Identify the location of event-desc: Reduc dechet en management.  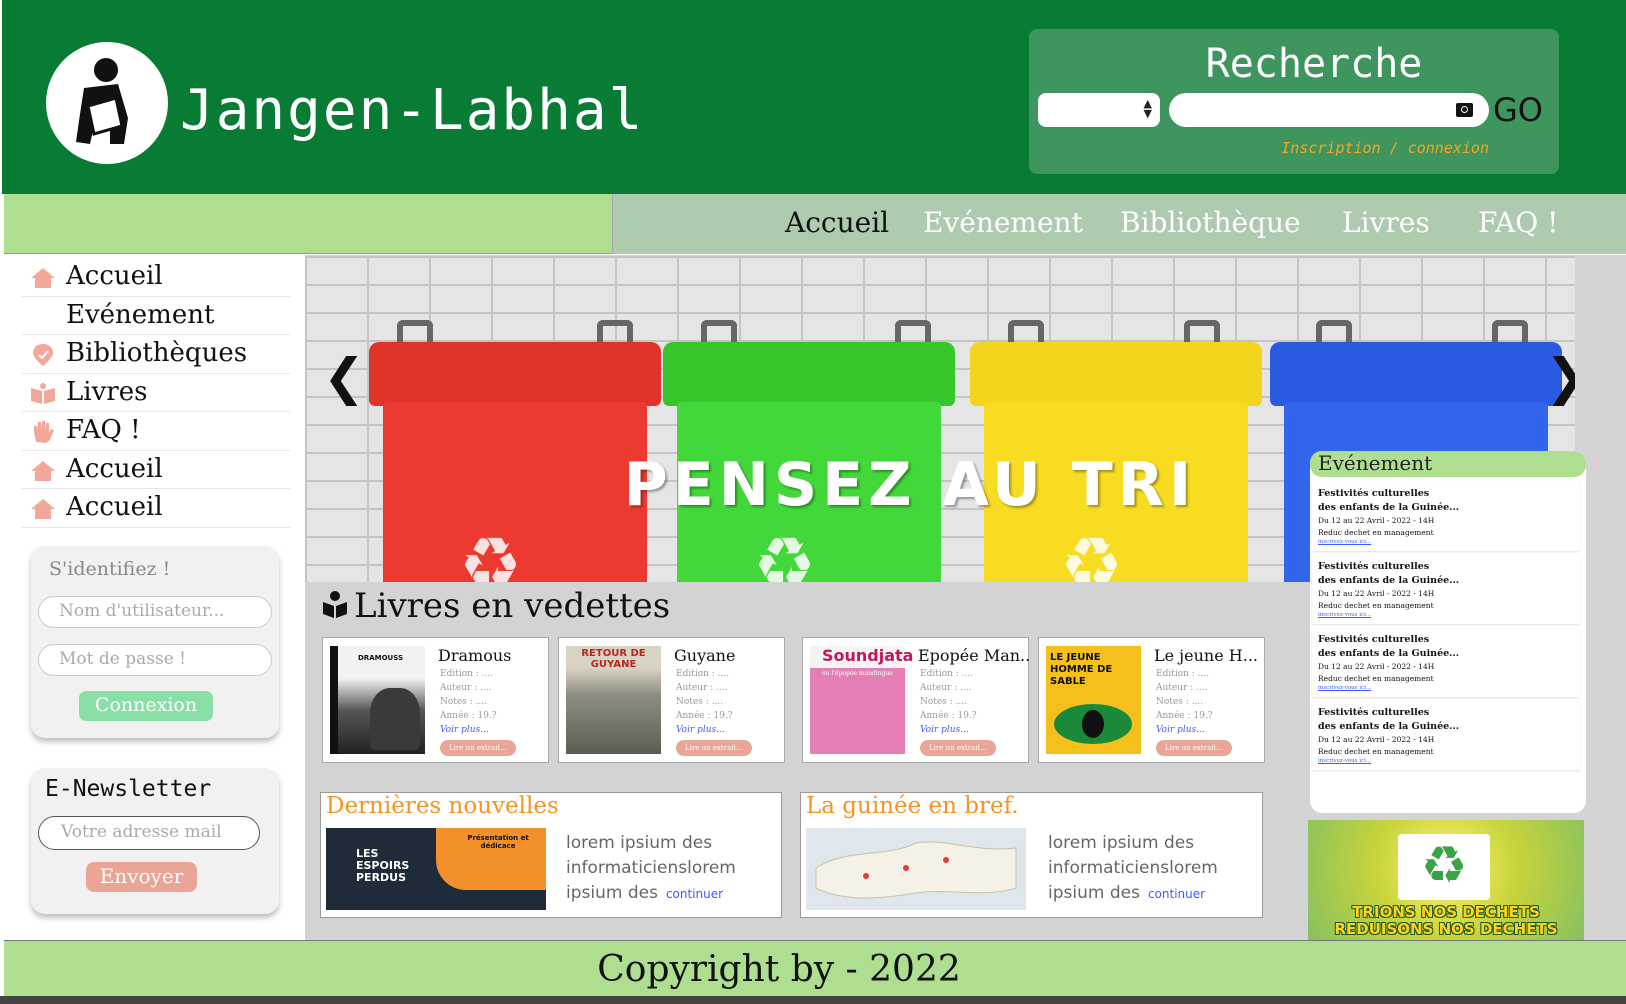
(1376, 605).